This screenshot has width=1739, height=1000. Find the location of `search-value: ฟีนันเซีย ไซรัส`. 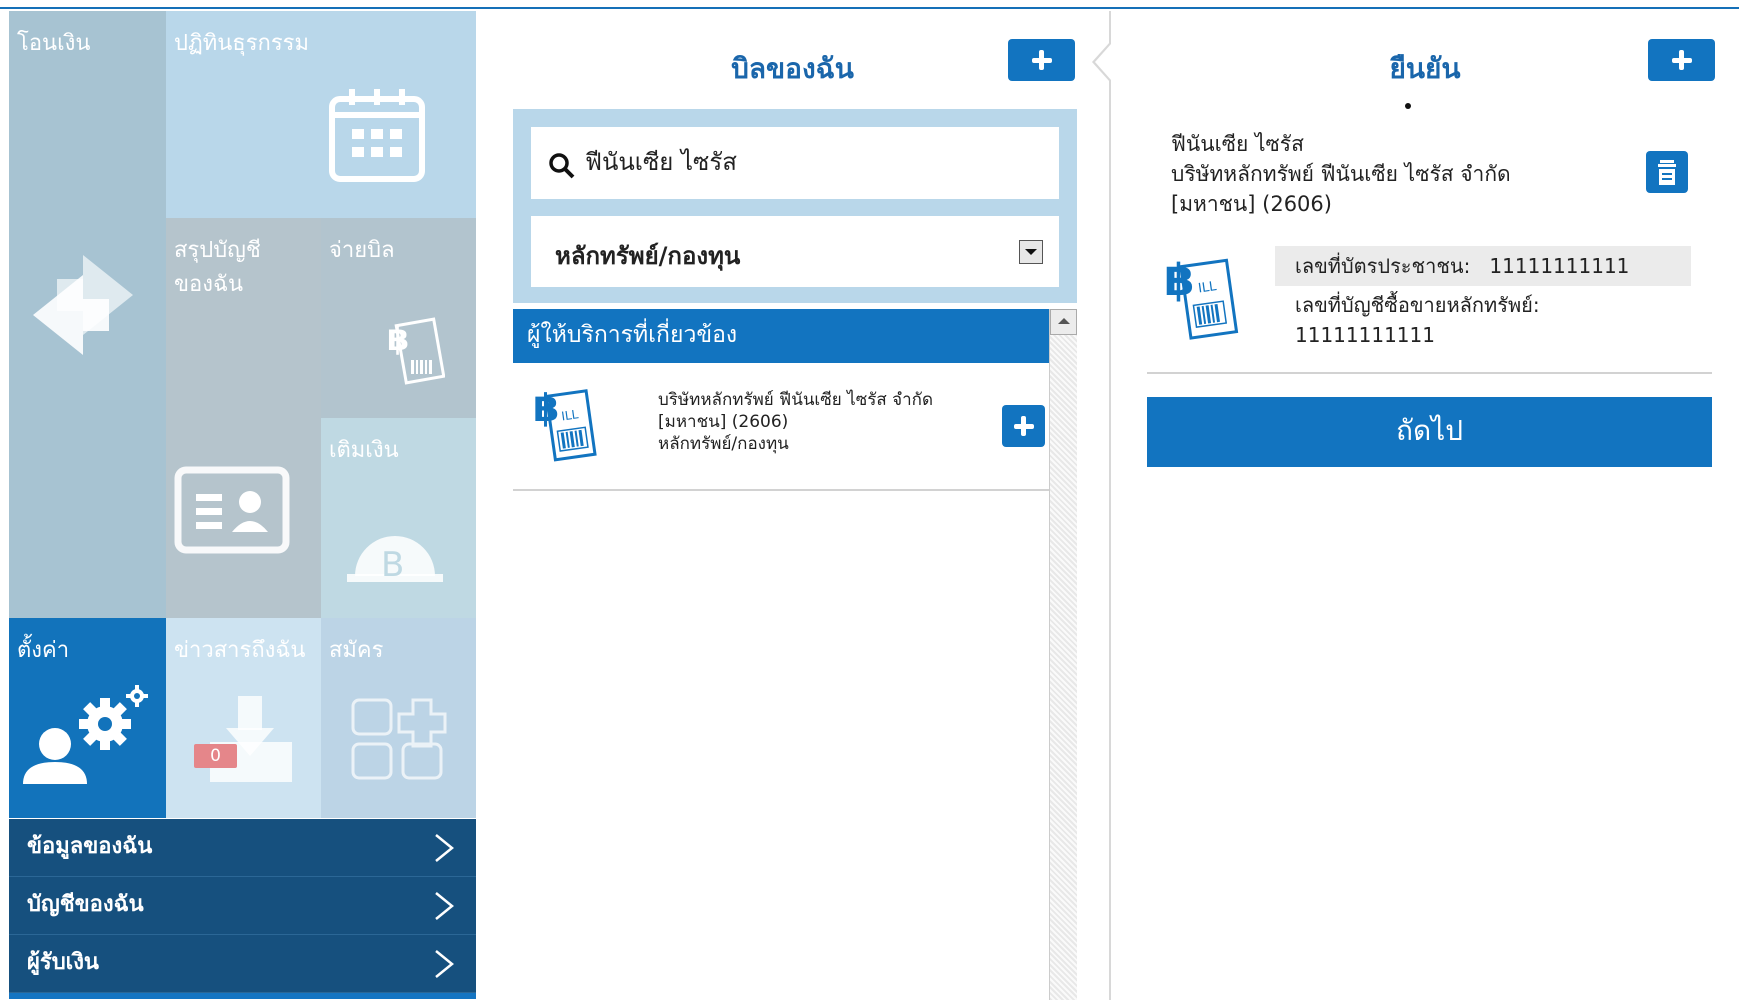

search-value: ฟีนันเซีย ไซรัส is located at coordinates (661, 162).